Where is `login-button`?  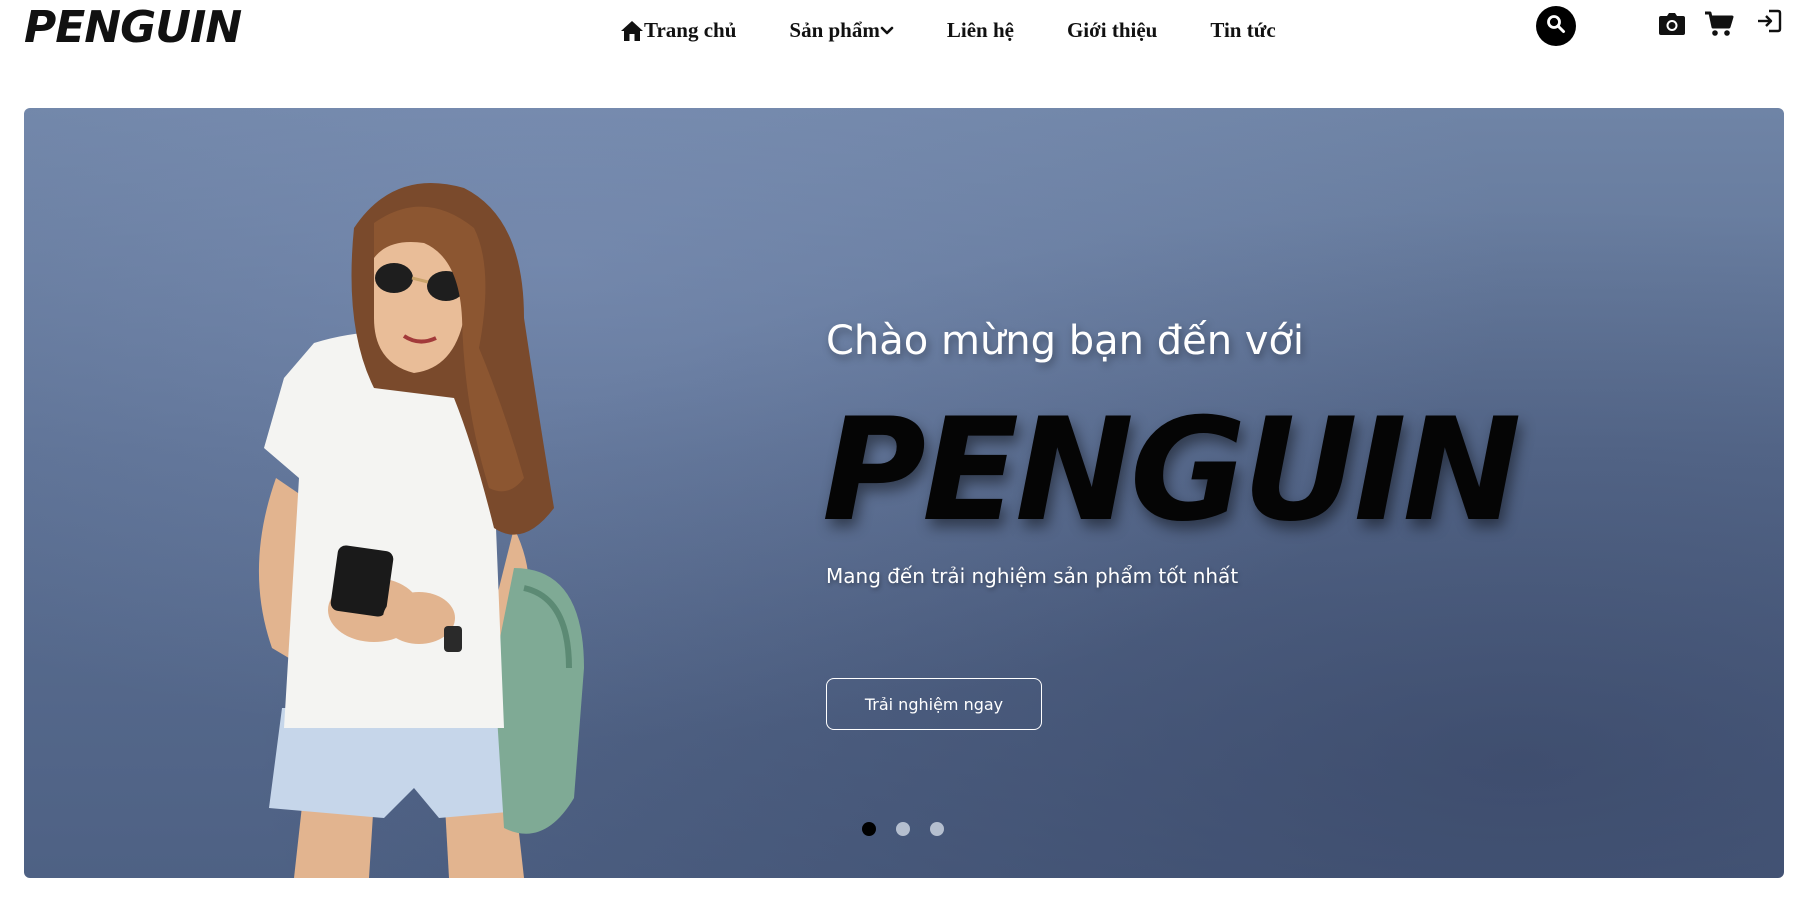
login-button is located at coordinates (1769, 21).